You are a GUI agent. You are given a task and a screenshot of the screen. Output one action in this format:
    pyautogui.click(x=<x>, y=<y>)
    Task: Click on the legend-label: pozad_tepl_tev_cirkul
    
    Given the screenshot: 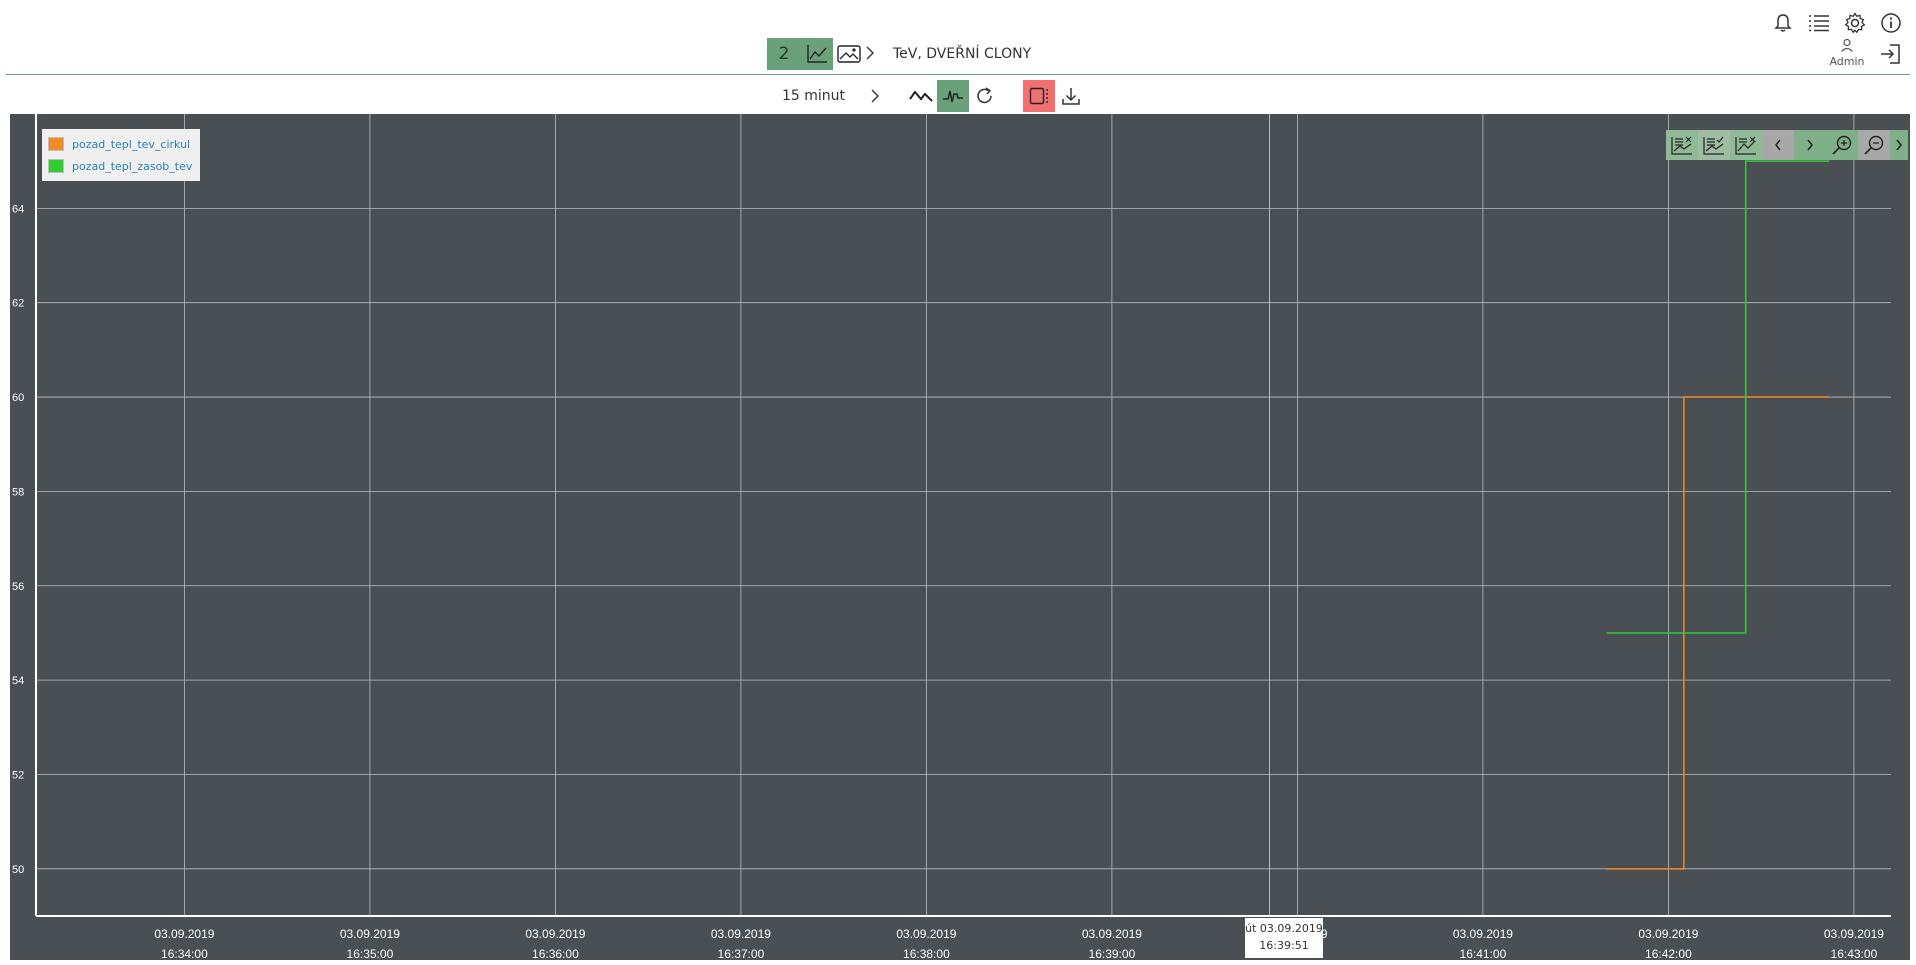 What is the action you would take?
    pyautogui.click(x=131, y=144)
    